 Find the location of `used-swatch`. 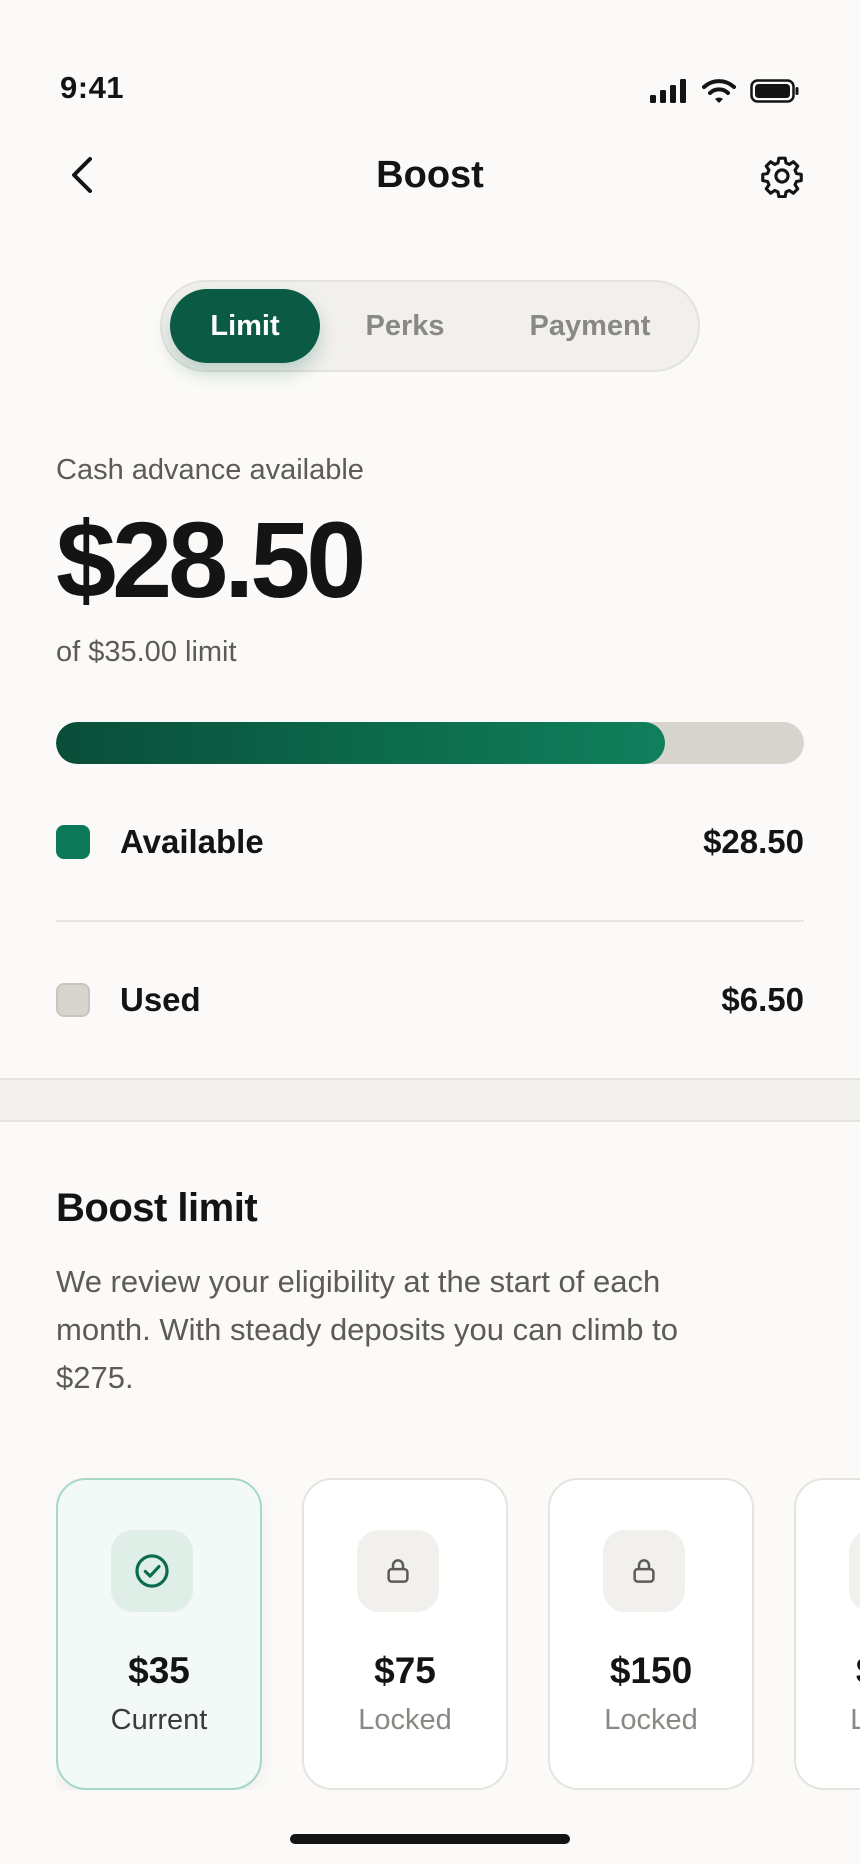

used-swatch is located at coordinates (73, 1000).